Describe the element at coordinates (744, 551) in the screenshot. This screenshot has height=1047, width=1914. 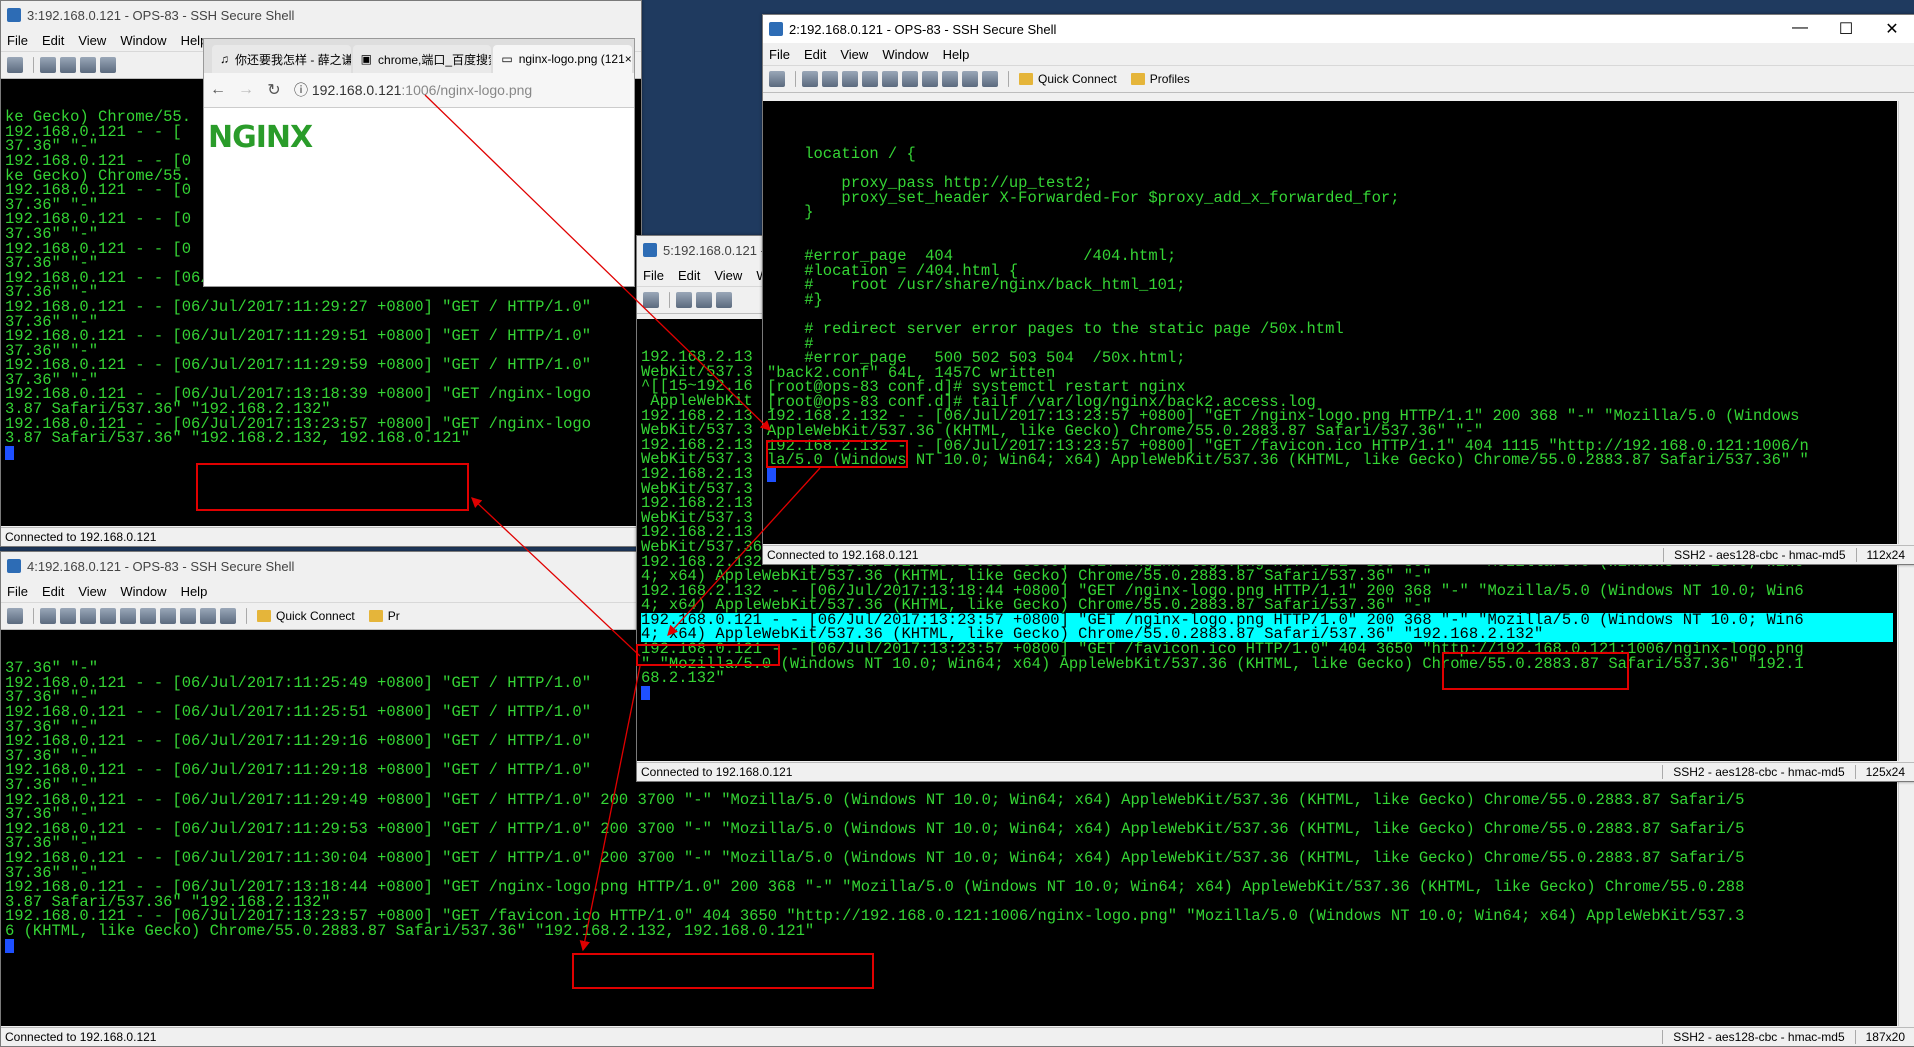
I see `arrow-client-to-proxy` at that location.